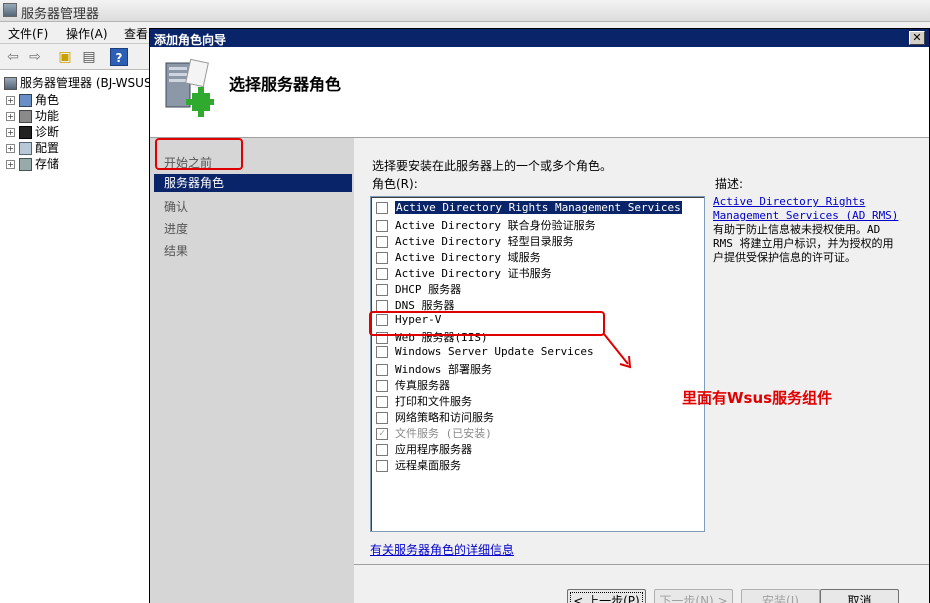  What do you see at coordinates (434, 369) in the screenshot?
I see `role-wds: Windows 部署服务` at bounding box center [434, 369].